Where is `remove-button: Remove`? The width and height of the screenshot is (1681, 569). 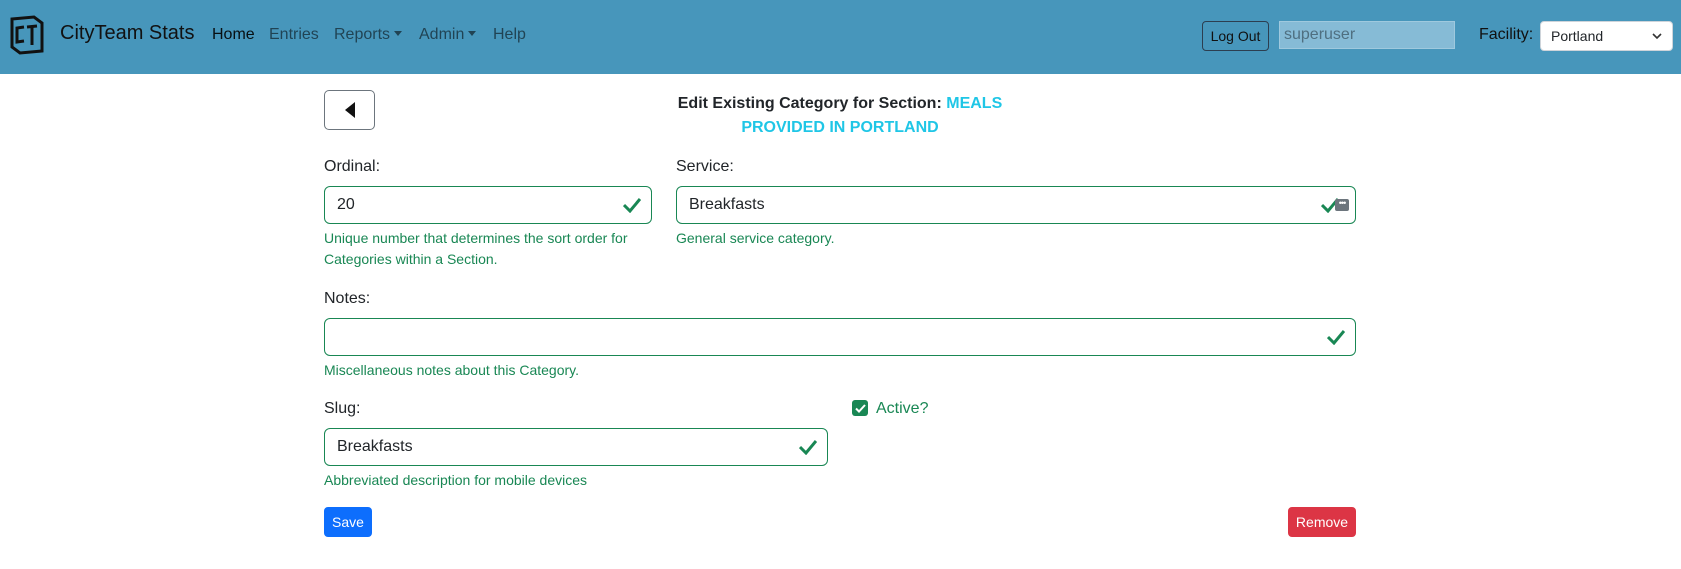
remove-button: Remove is located at coordinates (1322, 522).